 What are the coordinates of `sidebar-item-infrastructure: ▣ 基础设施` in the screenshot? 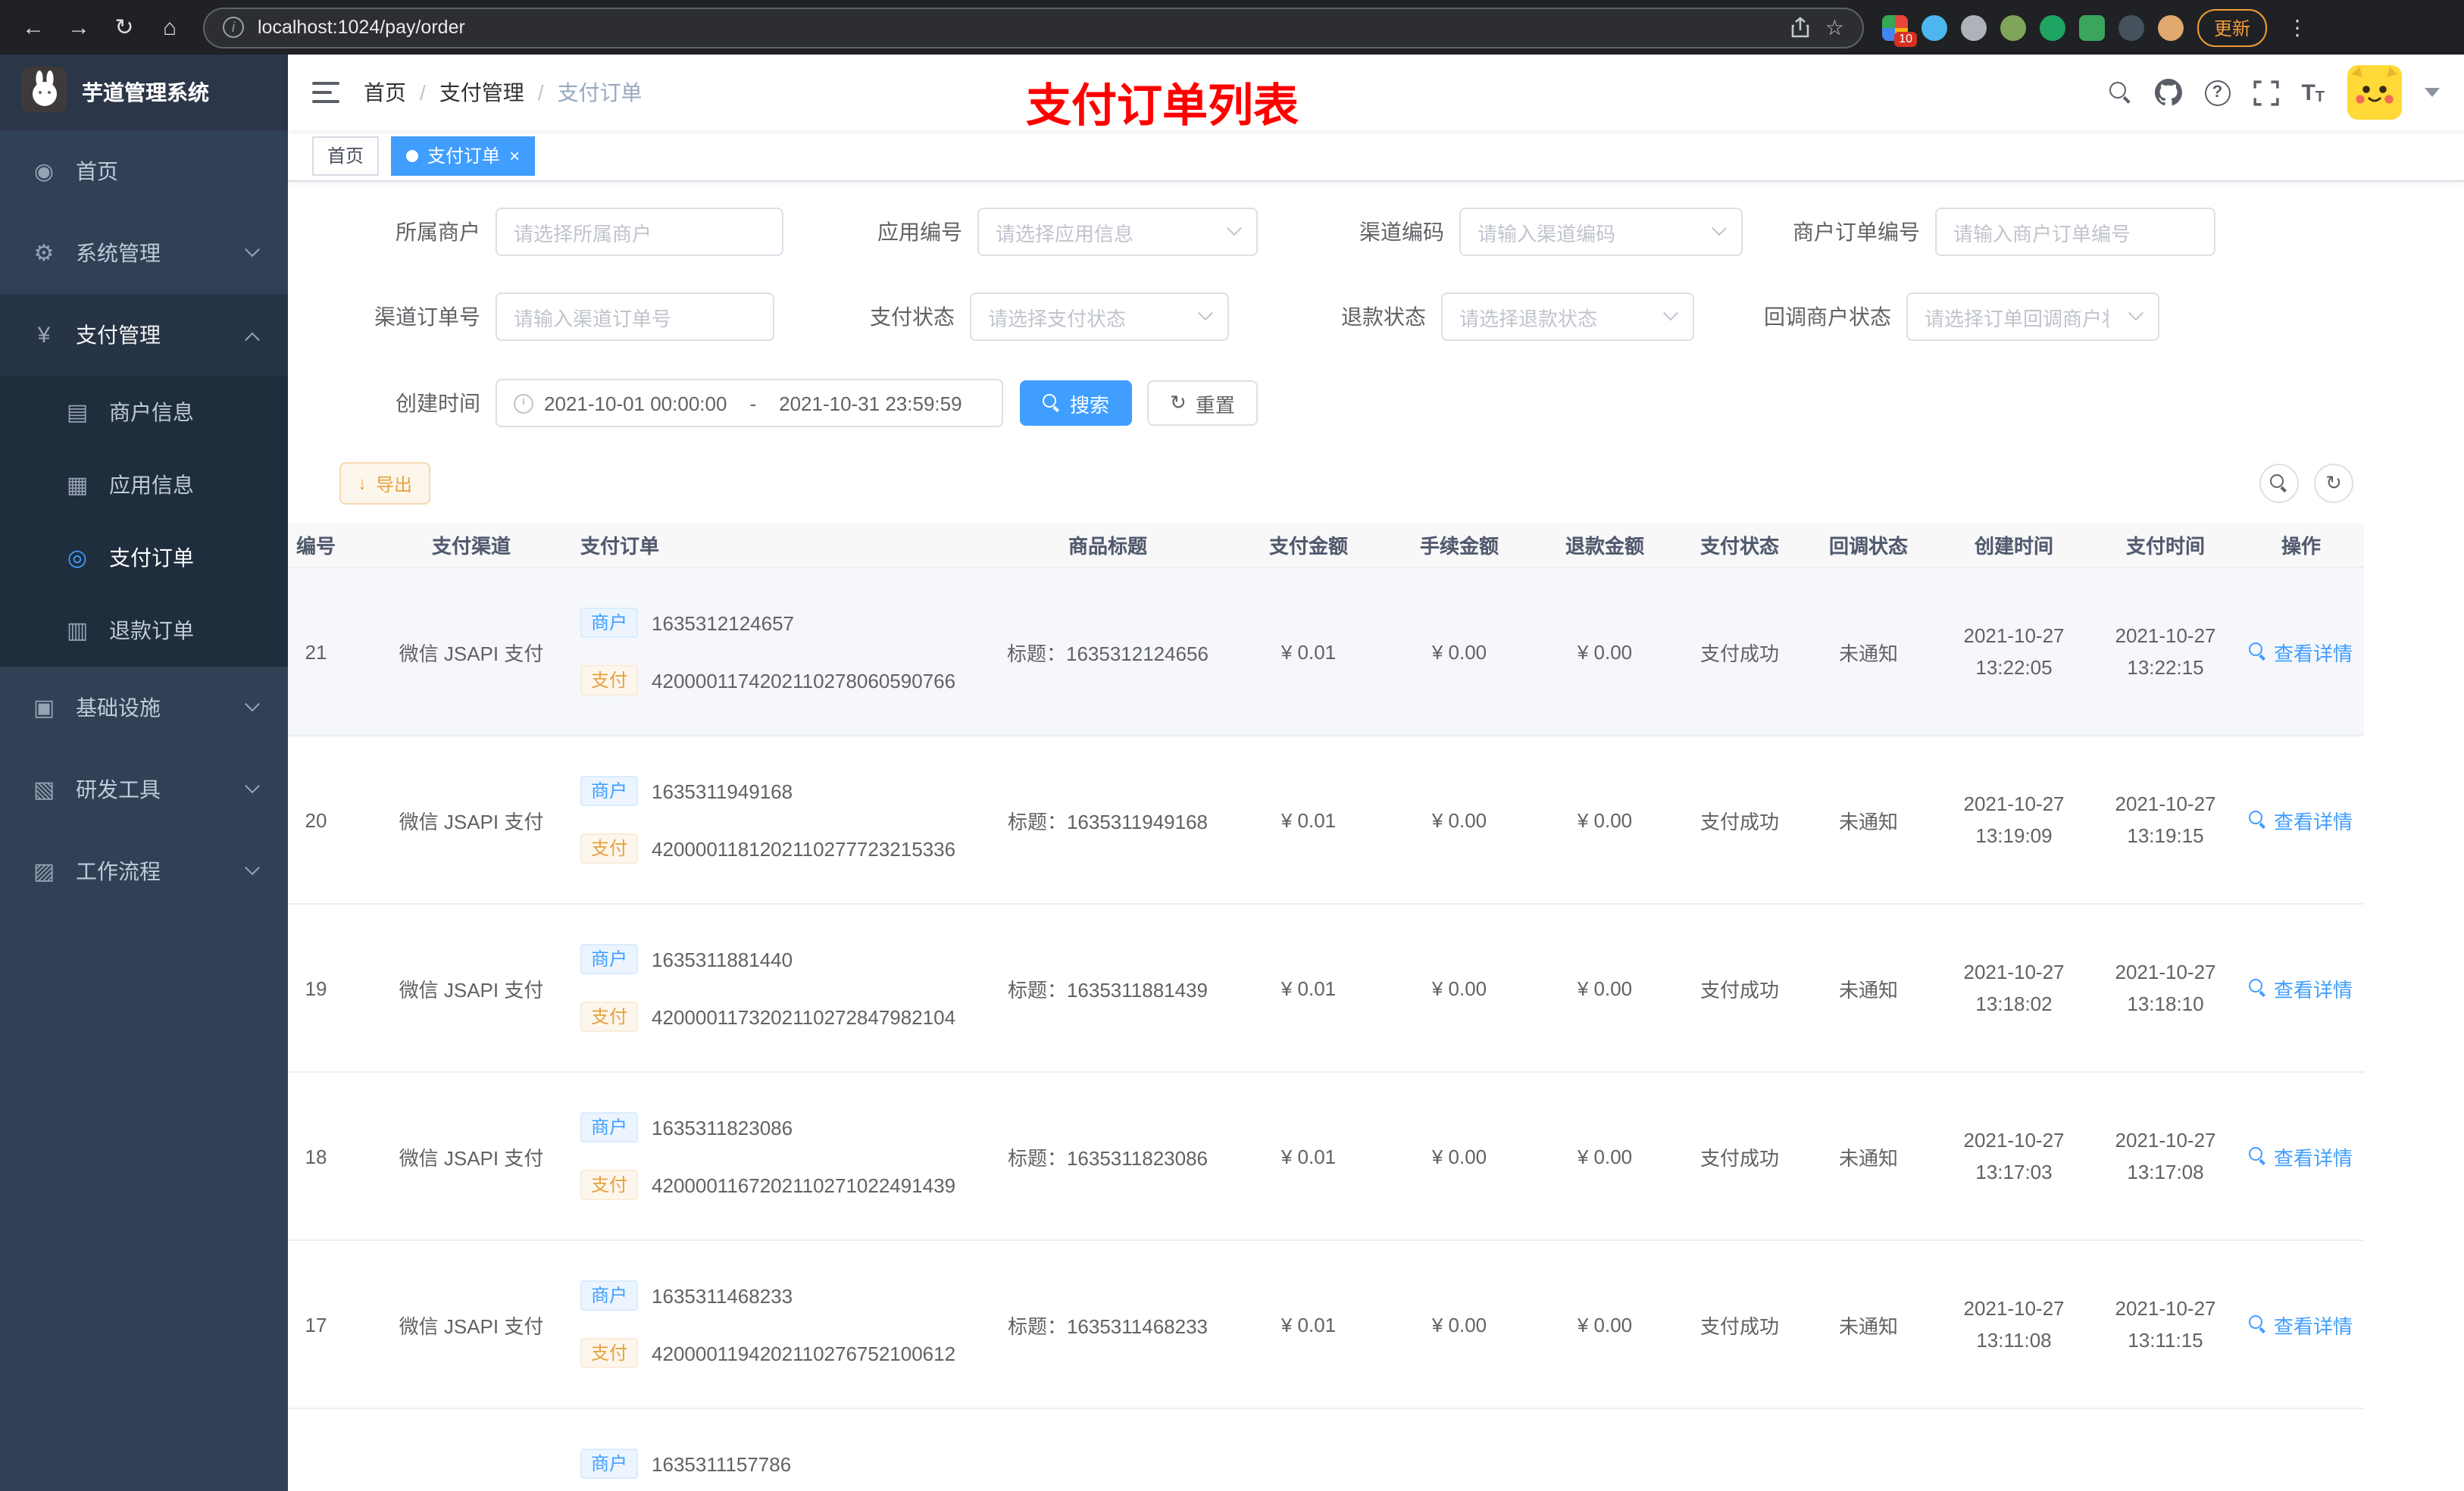 It's located at (144, 708).